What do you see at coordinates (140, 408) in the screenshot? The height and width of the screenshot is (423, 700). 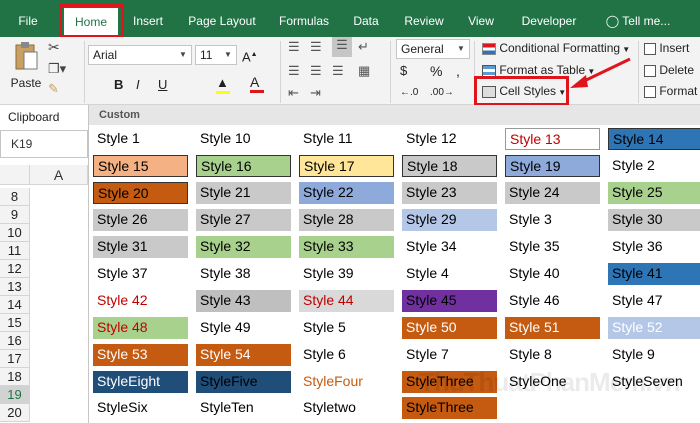 I see `cell-style-item: StyleSix` at bounding box center [140, 408].